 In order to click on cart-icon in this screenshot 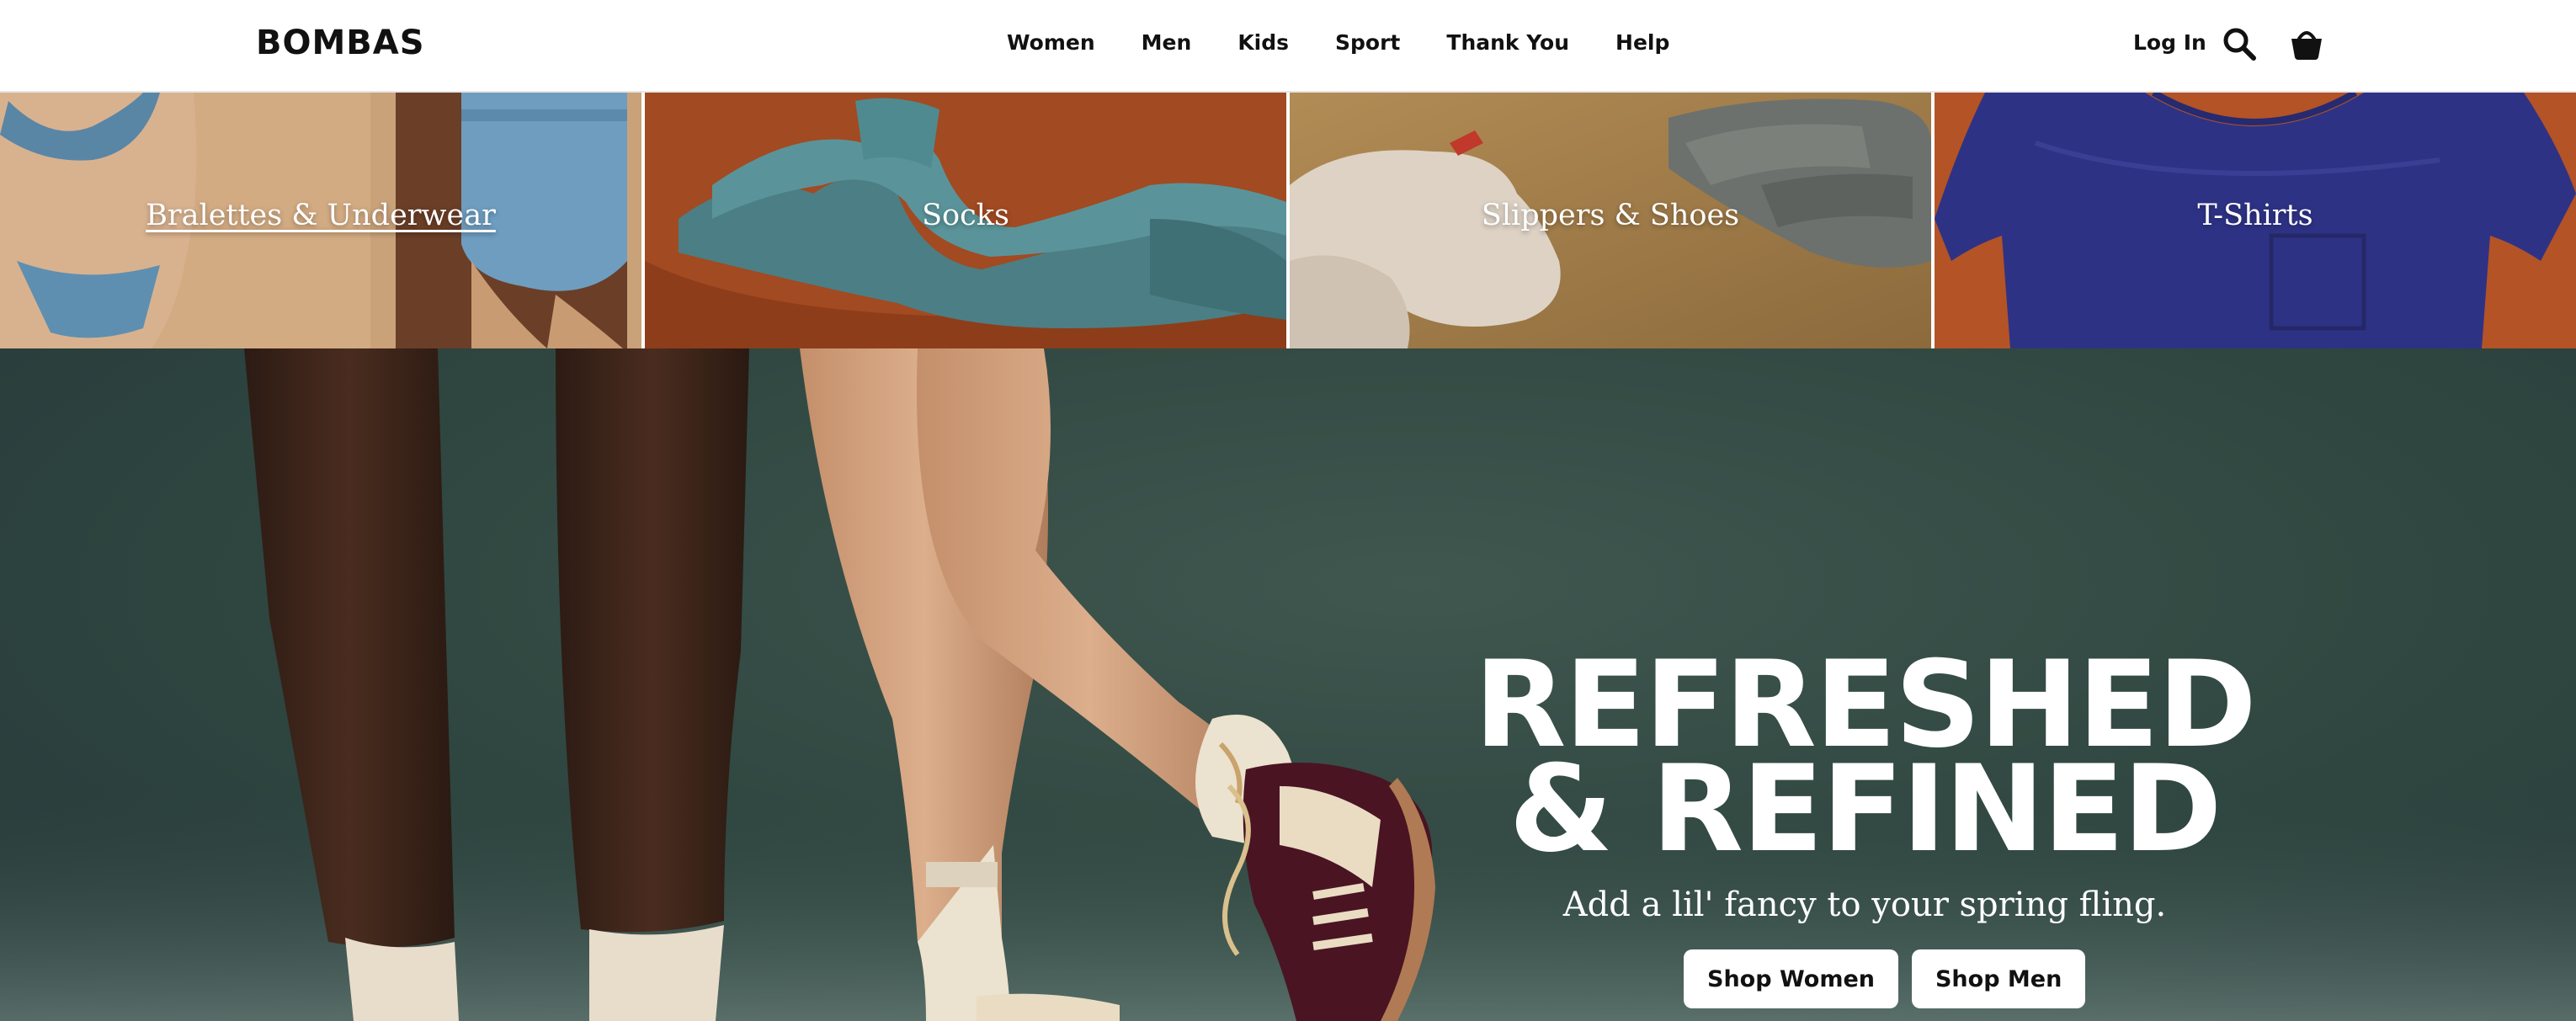, I will do `click(2307, 43)`.